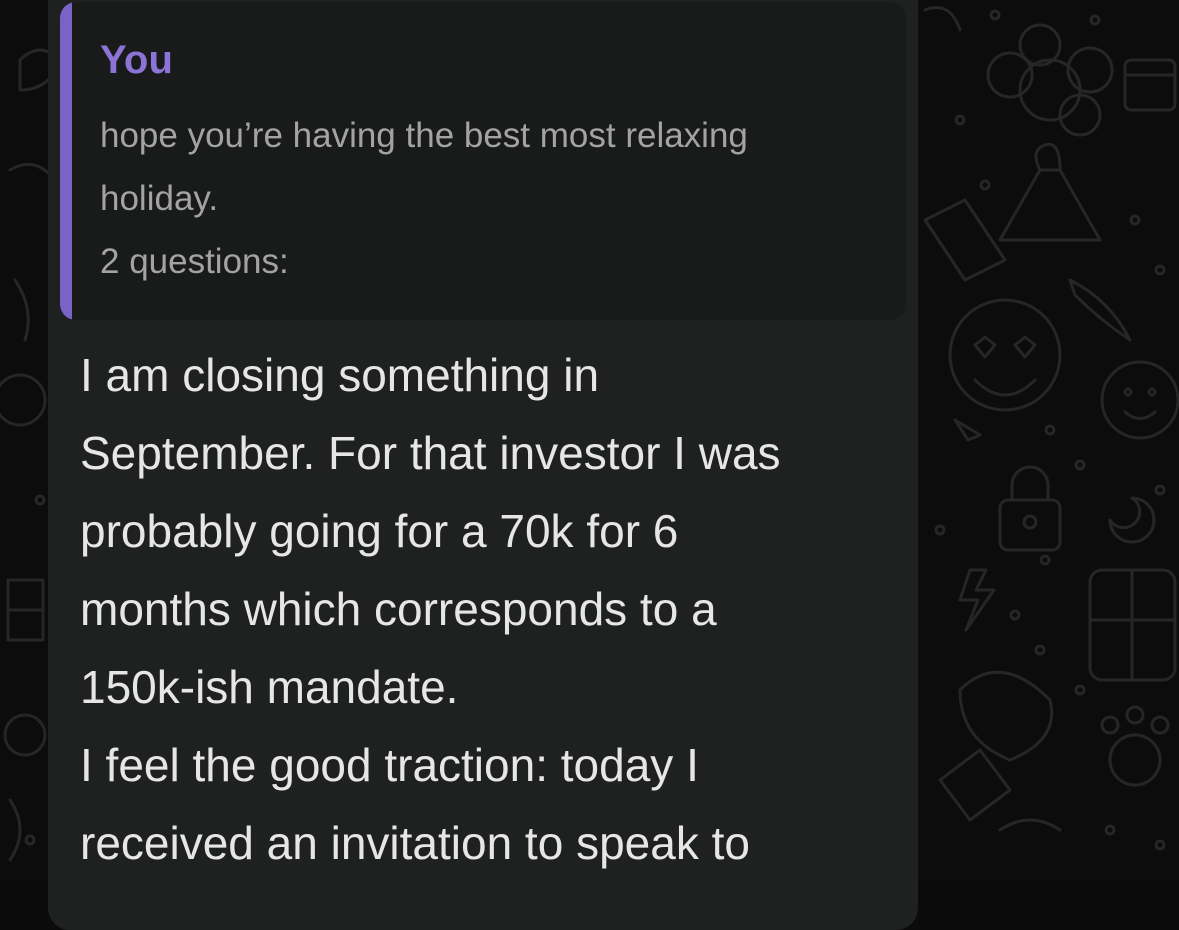 The height and width of the screenshot is (930, 1179). I want to click on calculator-icon, so click(1132, 625).